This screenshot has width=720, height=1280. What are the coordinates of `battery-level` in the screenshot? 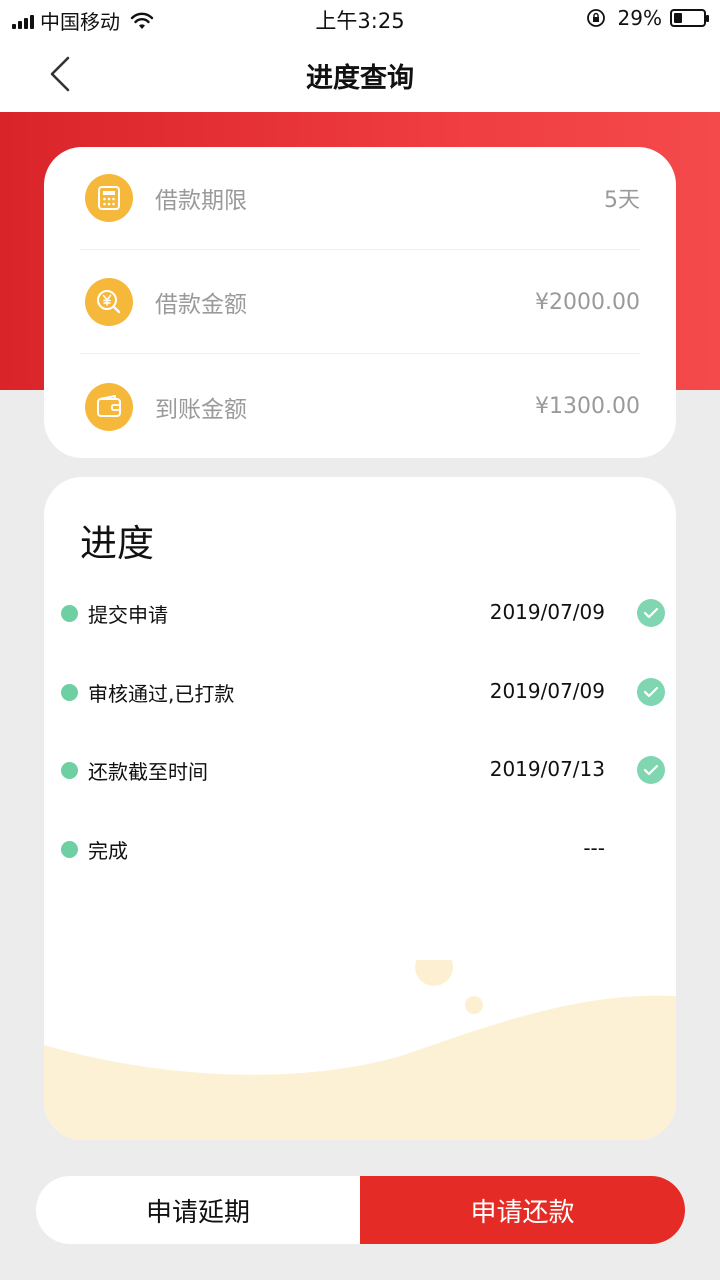 It's located at (678, 18).